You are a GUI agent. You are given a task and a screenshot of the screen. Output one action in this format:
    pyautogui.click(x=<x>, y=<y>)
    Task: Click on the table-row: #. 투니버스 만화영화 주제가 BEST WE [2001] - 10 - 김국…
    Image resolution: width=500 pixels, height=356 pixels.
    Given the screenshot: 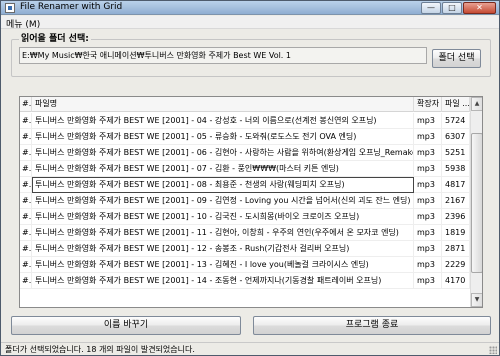 What is the action you would take?
    pyautogui.click(x=245, y=217)
    